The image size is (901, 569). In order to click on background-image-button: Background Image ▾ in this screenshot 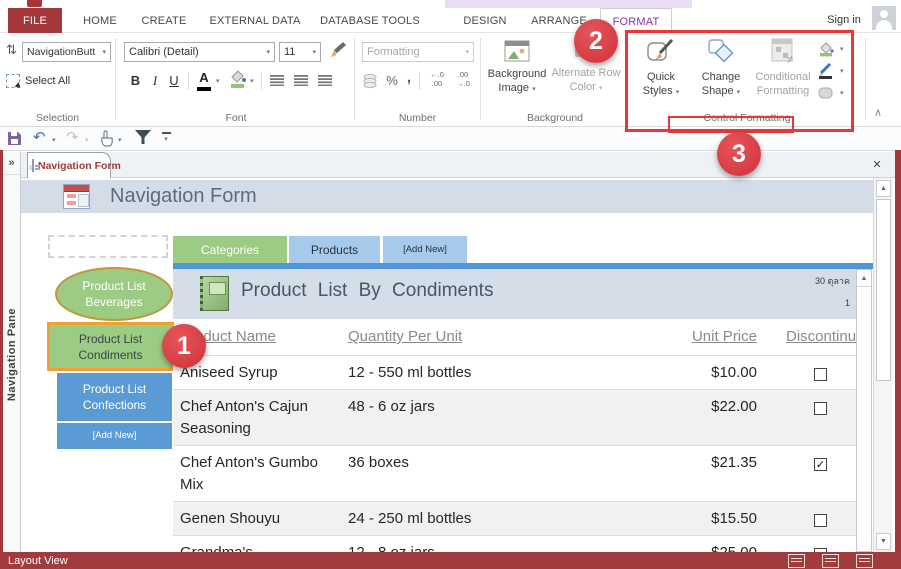, I will do `click(517, 73)`.